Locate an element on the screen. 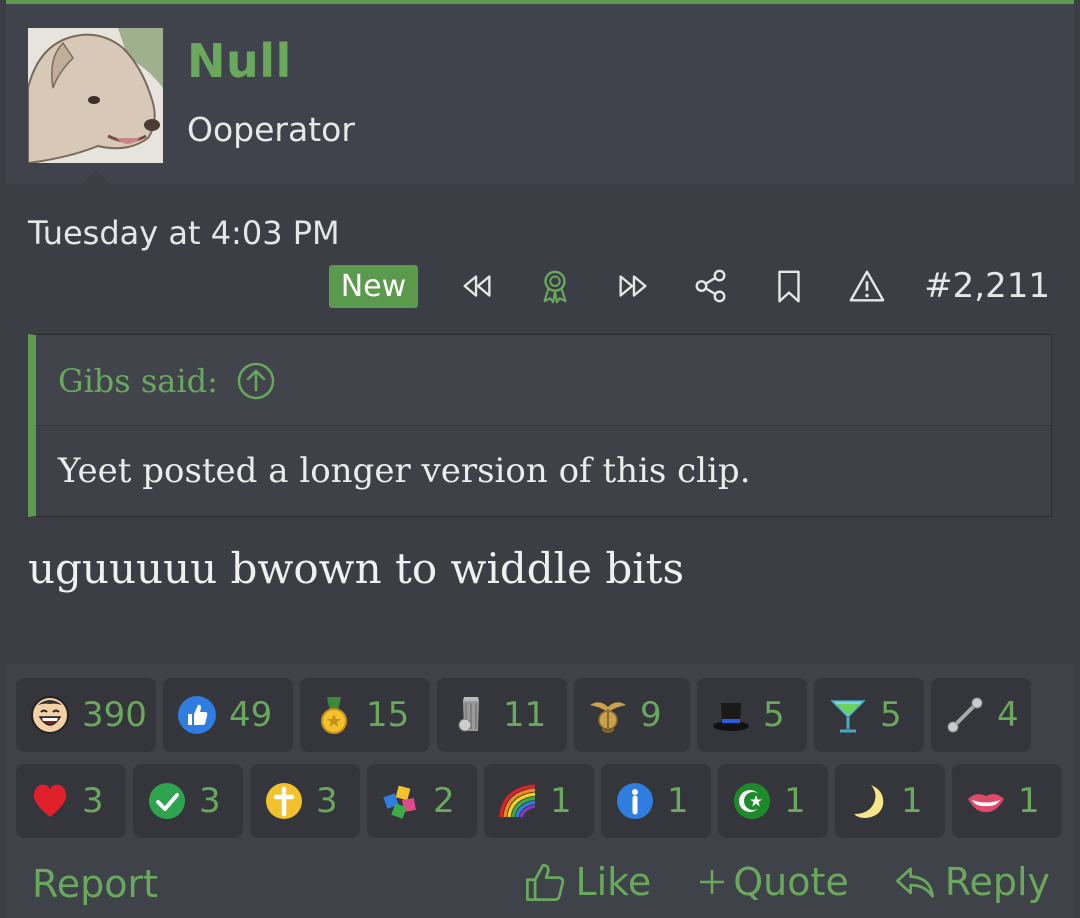  eagle-globe-anchor-icon is located at coordinates (608, 715).